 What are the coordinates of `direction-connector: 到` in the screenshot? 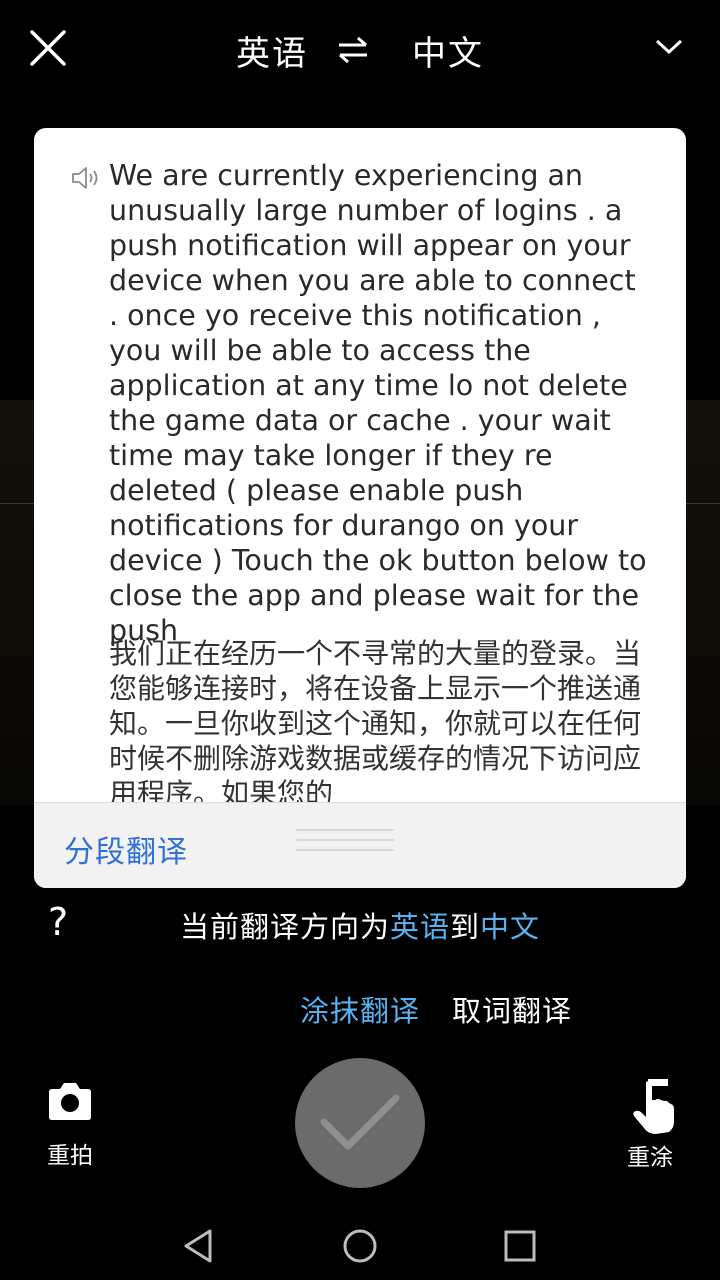 It's located at (465, 927).